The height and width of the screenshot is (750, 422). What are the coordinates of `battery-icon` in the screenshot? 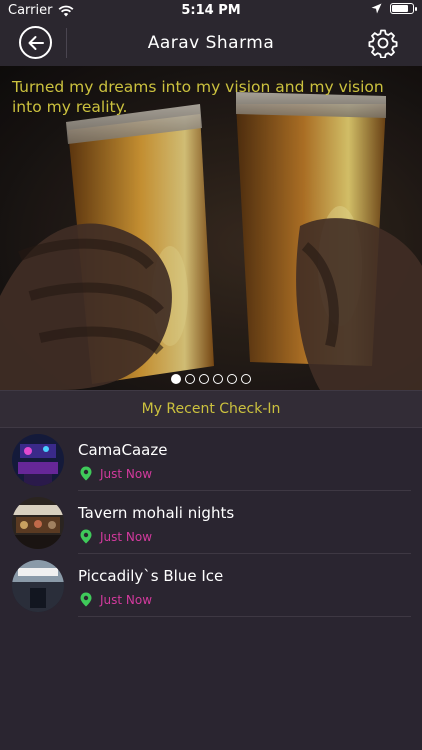 It's located at (403, 8).